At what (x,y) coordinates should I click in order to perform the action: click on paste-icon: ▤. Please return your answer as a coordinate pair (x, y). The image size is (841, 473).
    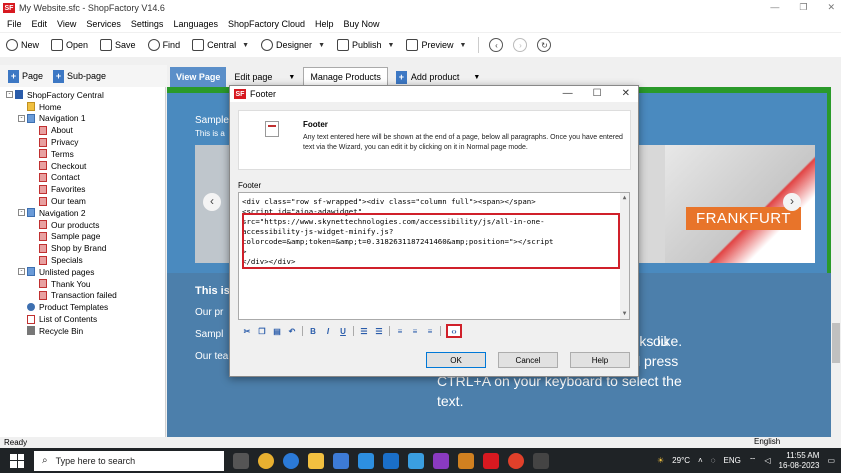
    Looking at the image, I should click on (277, 331).